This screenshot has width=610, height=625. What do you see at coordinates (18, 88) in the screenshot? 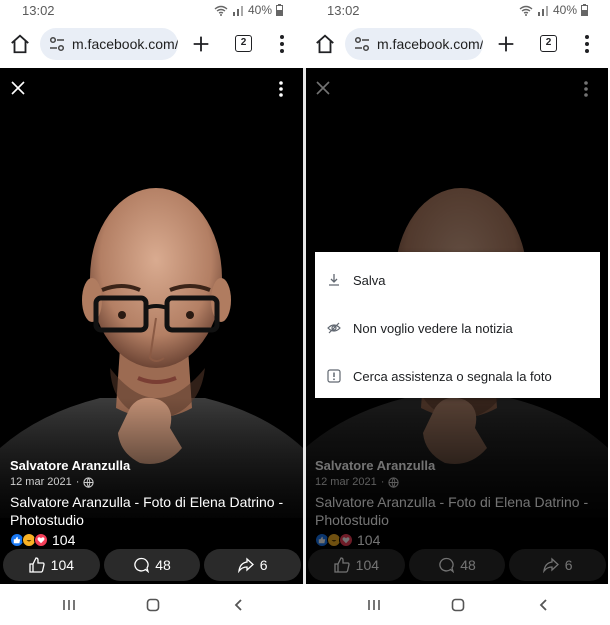
I see `close-icon` at bounding box center [18, 88].